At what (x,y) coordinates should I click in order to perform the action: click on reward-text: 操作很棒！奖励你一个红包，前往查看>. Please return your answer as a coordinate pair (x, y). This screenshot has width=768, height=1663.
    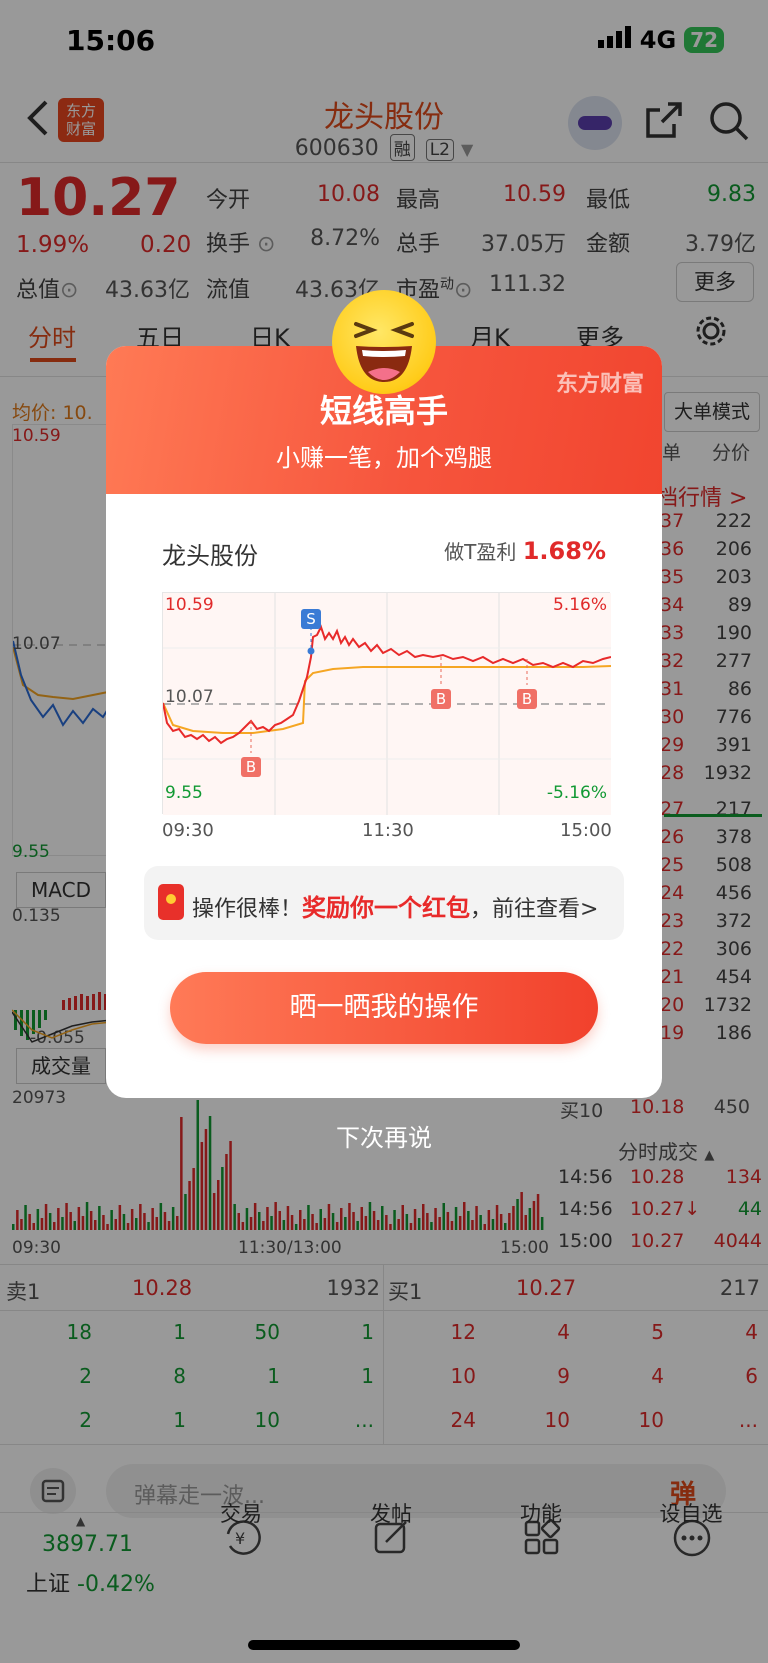
    Looking at the image, I should click on (395, 908).